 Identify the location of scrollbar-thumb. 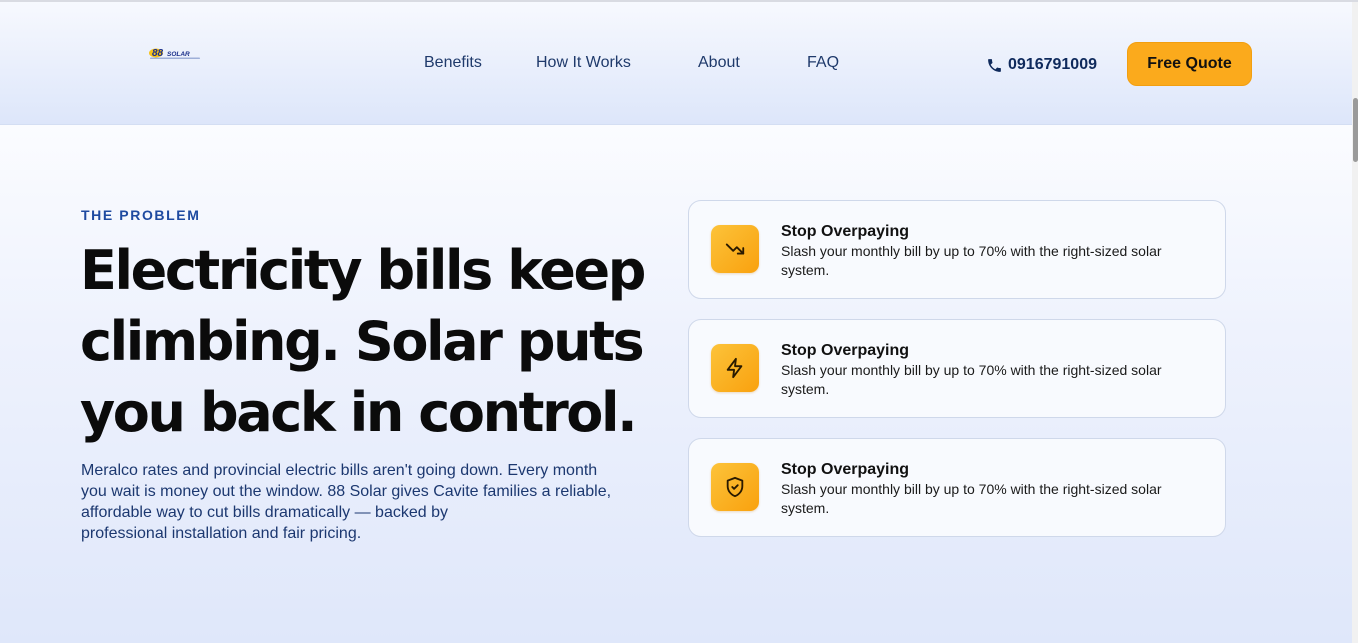
(1355, 130).